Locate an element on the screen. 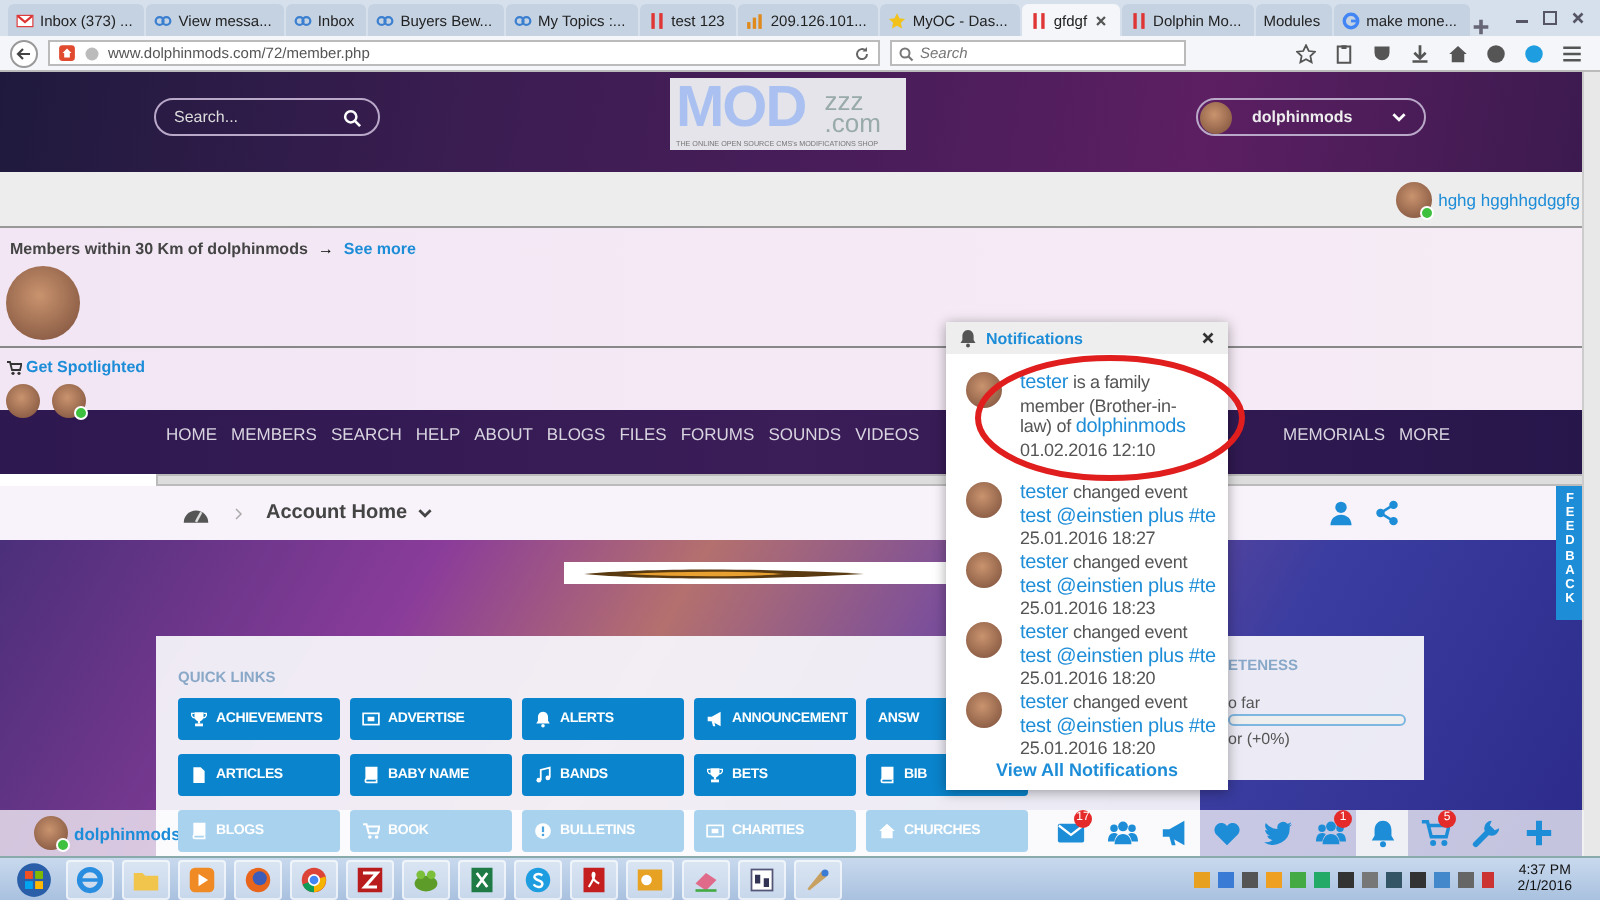  logo-text: MOD is located at coordinates (742, 108).